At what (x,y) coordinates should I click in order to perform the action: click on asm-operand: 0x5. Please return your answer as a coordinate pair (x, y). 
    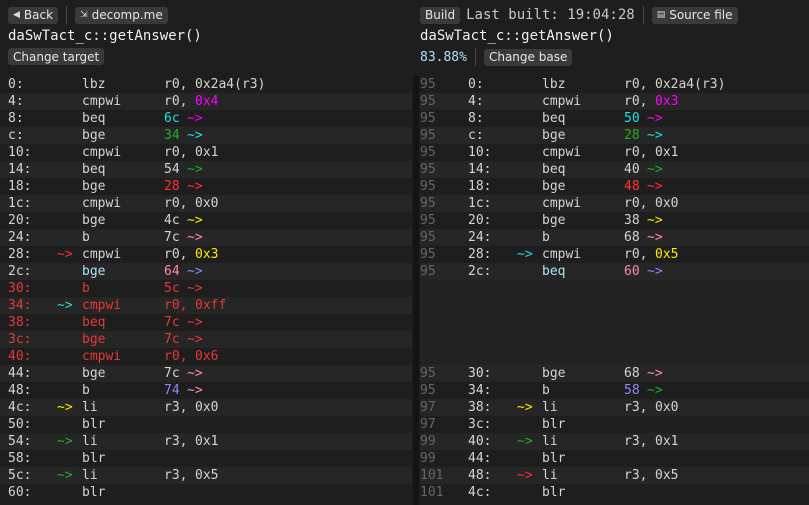
    Looking at the image, I should click on (207, 475).